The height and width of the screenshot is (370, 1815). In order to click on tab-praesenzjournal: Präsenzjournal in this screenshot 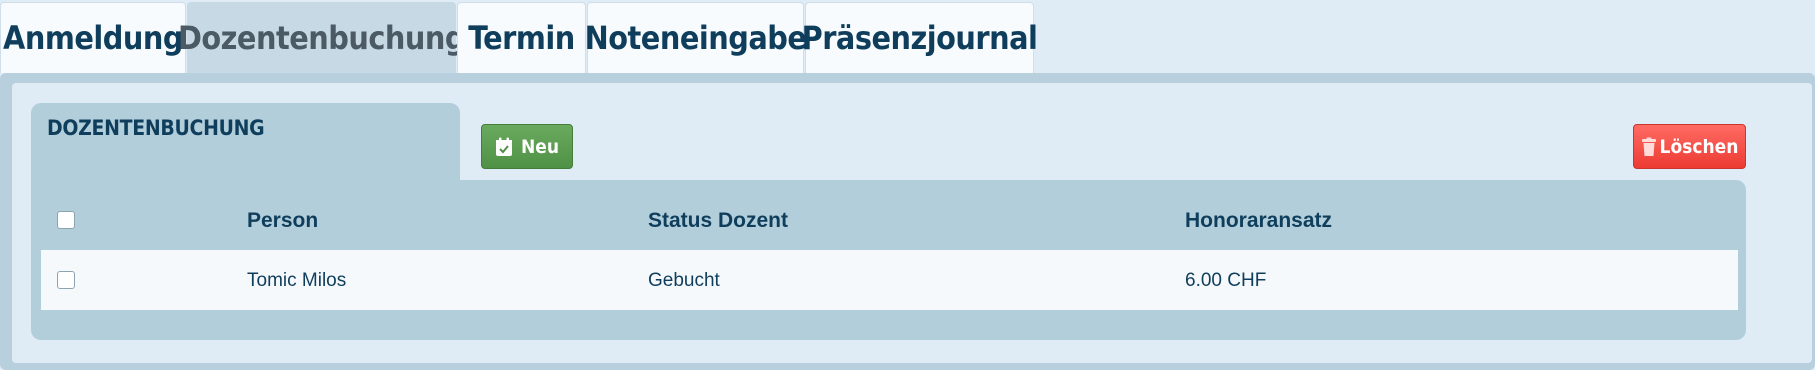, I will do `click(920, 37)`.